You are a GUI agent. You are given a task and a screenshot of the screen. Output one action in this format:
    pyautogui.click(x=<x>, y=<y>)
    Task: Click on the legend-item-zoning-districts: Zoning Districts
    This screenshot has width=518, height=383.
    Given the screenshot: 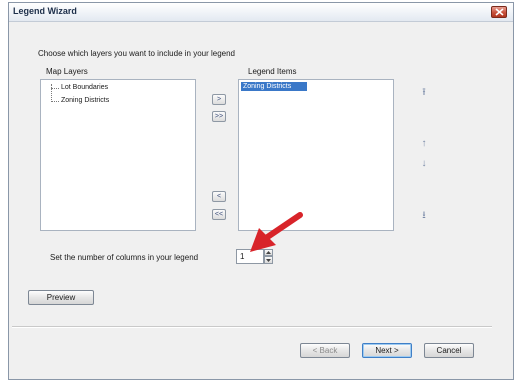 What is the action you would take?
    pyautogui.click(x=274, y=86)
    